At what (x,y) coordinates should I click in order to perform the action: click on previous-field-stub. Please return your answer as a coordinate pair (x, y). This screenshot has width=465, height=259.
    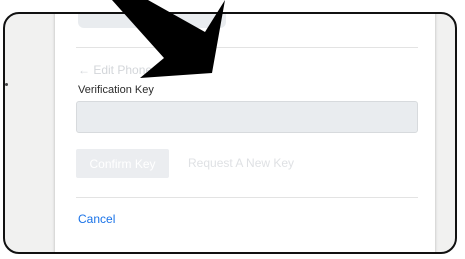
    Looking at the image, I should click on (152, 21).